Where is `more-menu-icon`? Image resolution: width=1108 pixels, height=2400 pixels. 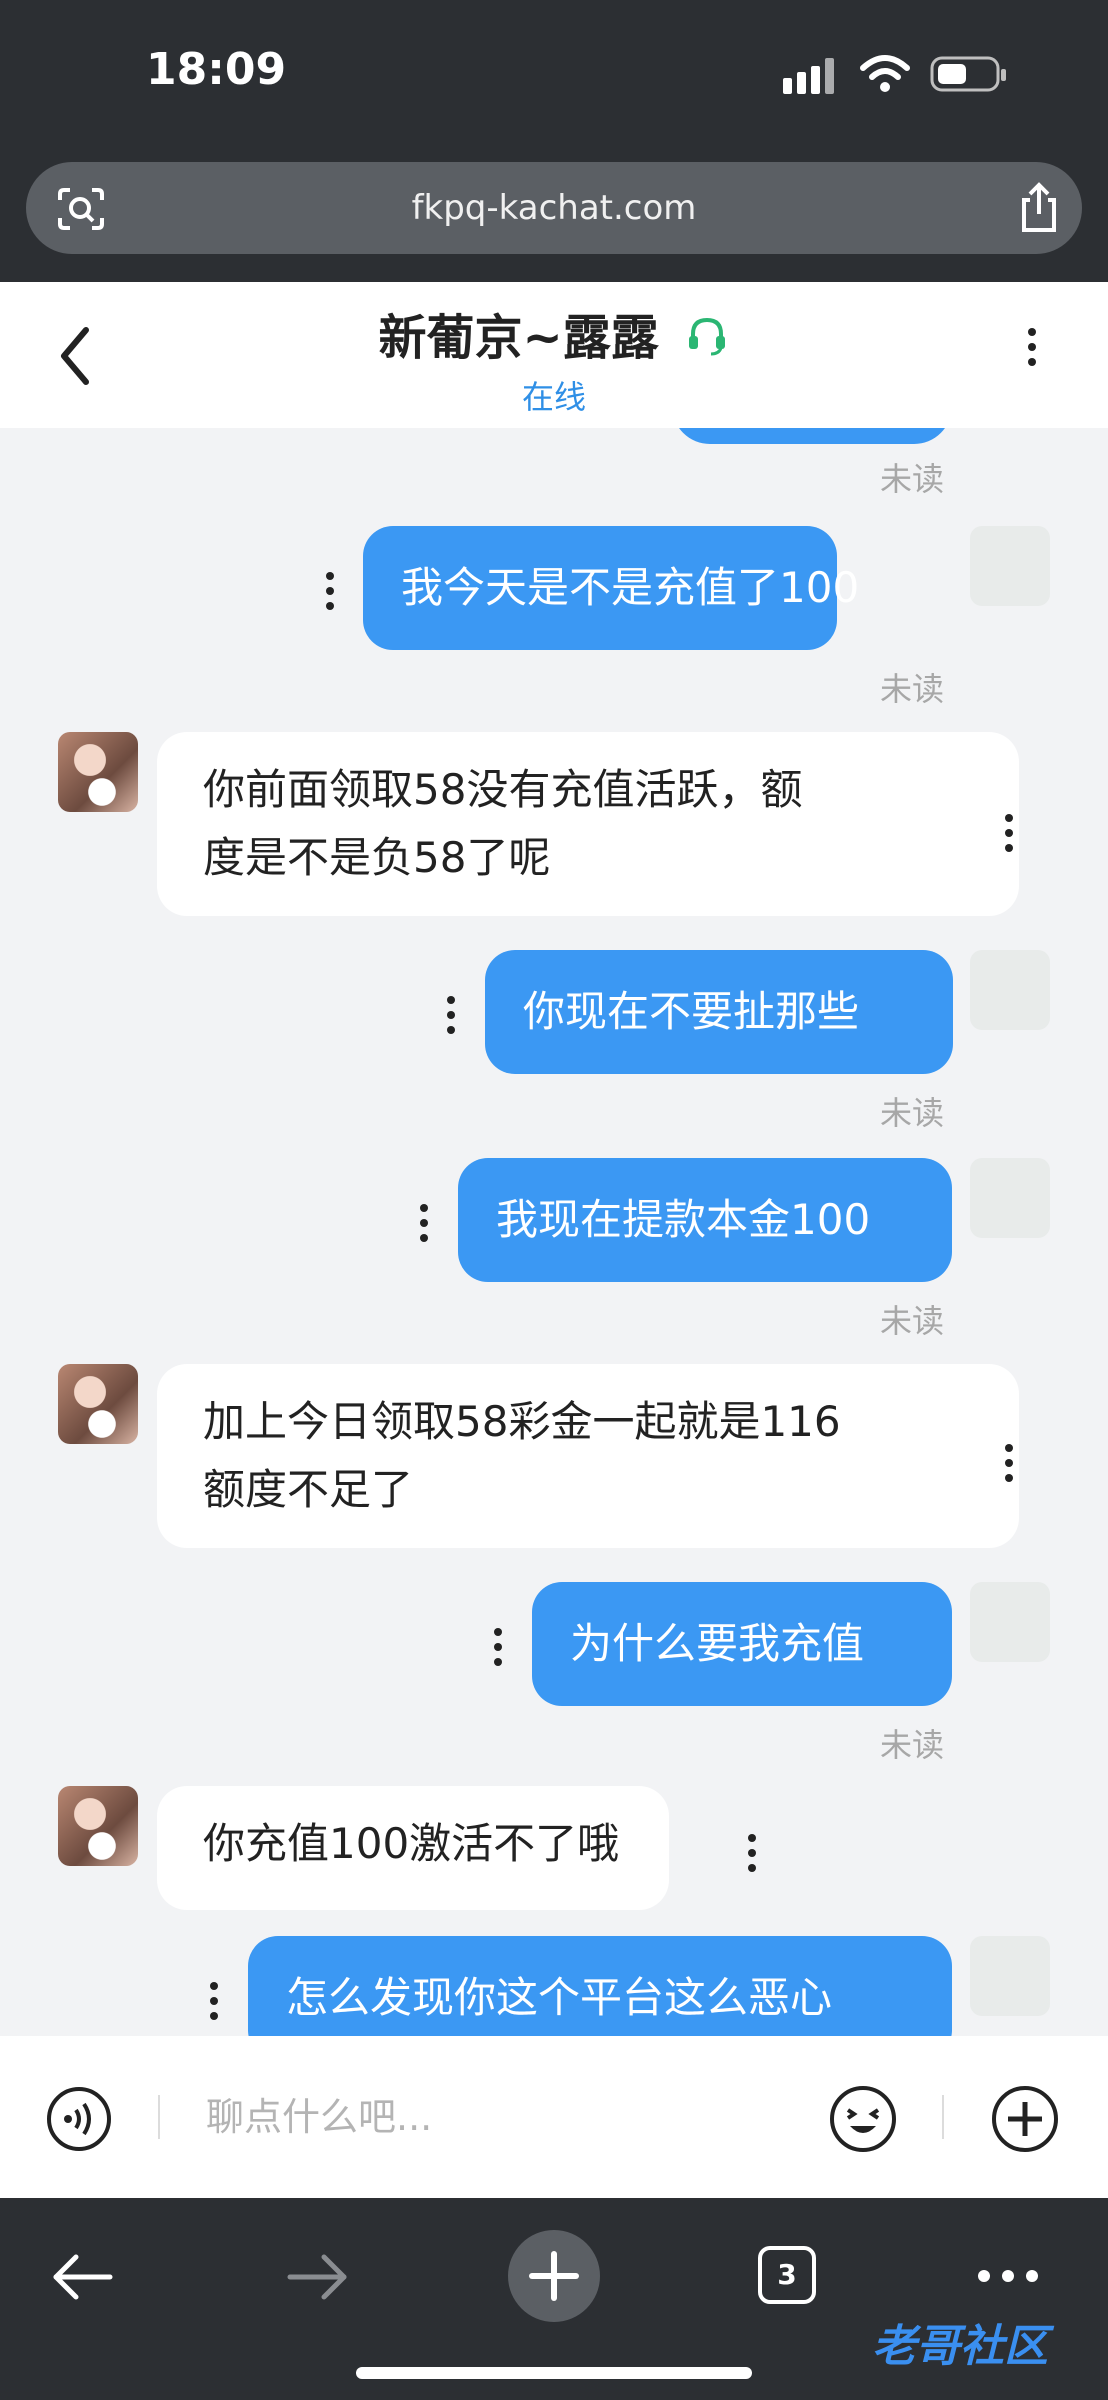
more-menu-icon is located at coordinates (1032, 350).